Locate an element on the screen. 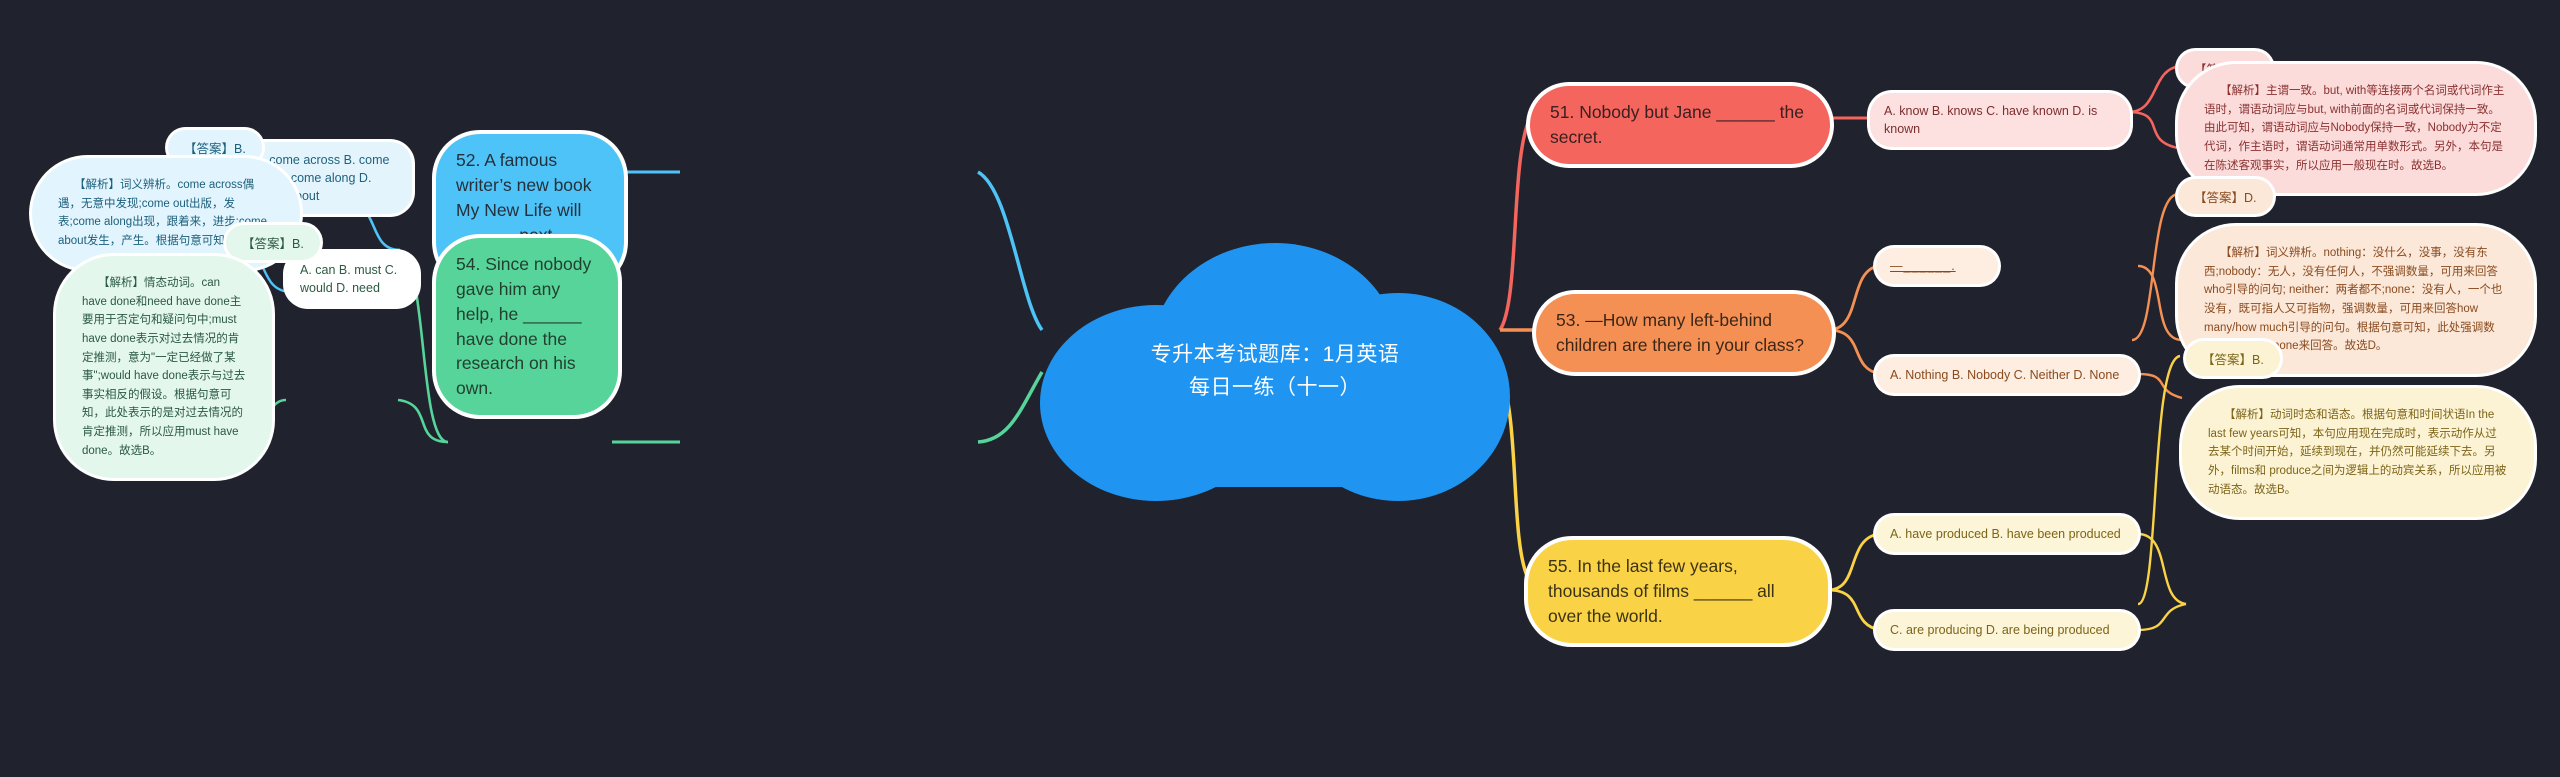 This screenshot has height=777, width=2560. answer-badge-q53: 【答案】D. is located at coordinates (2225, 196).